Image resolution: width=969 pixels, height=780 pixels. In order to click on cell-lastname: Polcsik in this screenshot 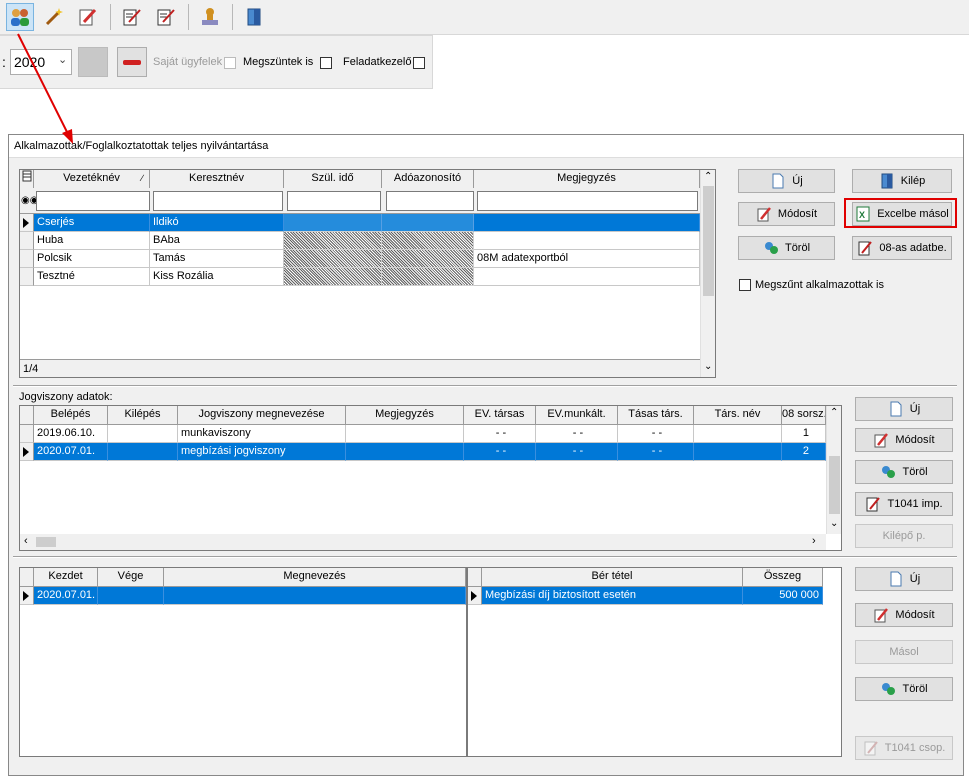, I will do `click(92, 259)`.